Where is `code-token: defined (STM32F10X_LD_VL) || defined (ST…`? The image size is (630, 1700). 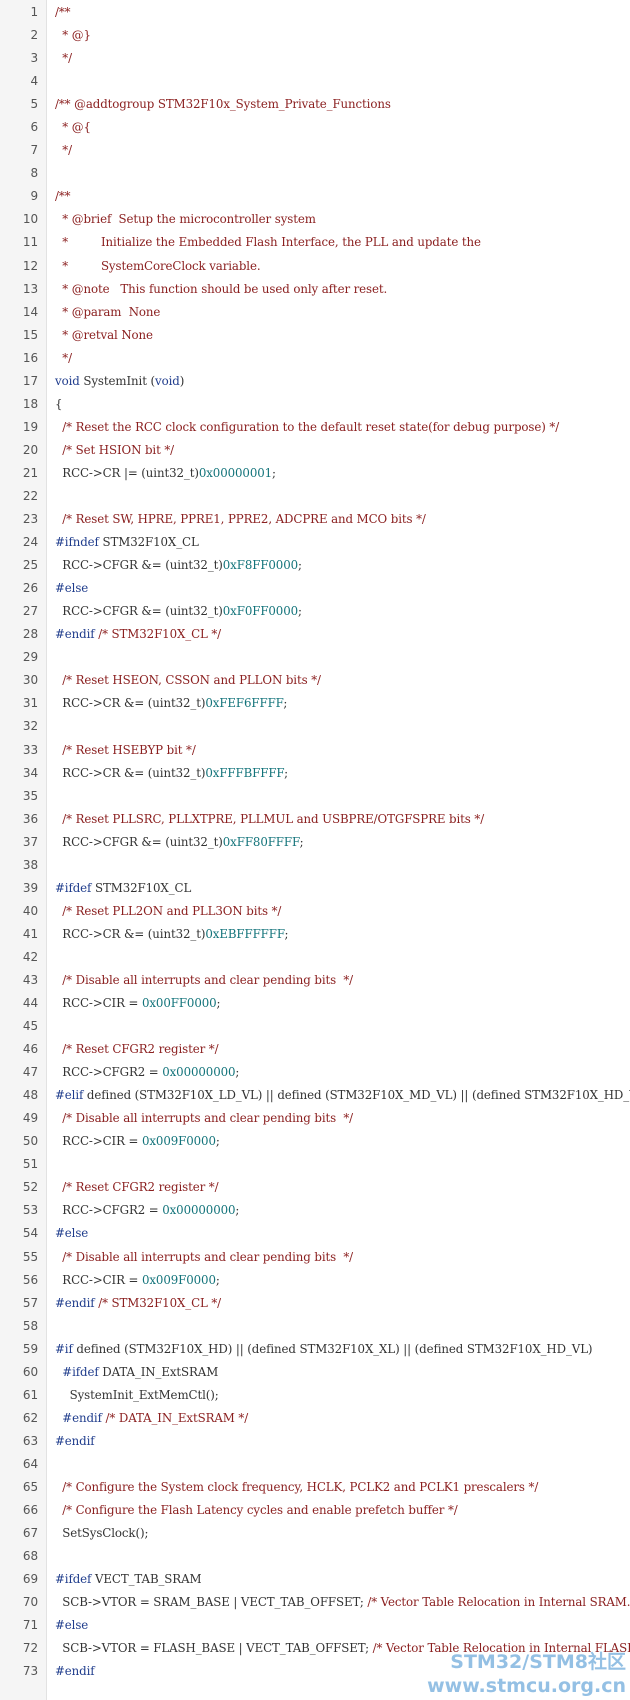
code-token: defined (STM32F10X_LD_VL) || defined (ST… is located at coordinates (356, 1095).